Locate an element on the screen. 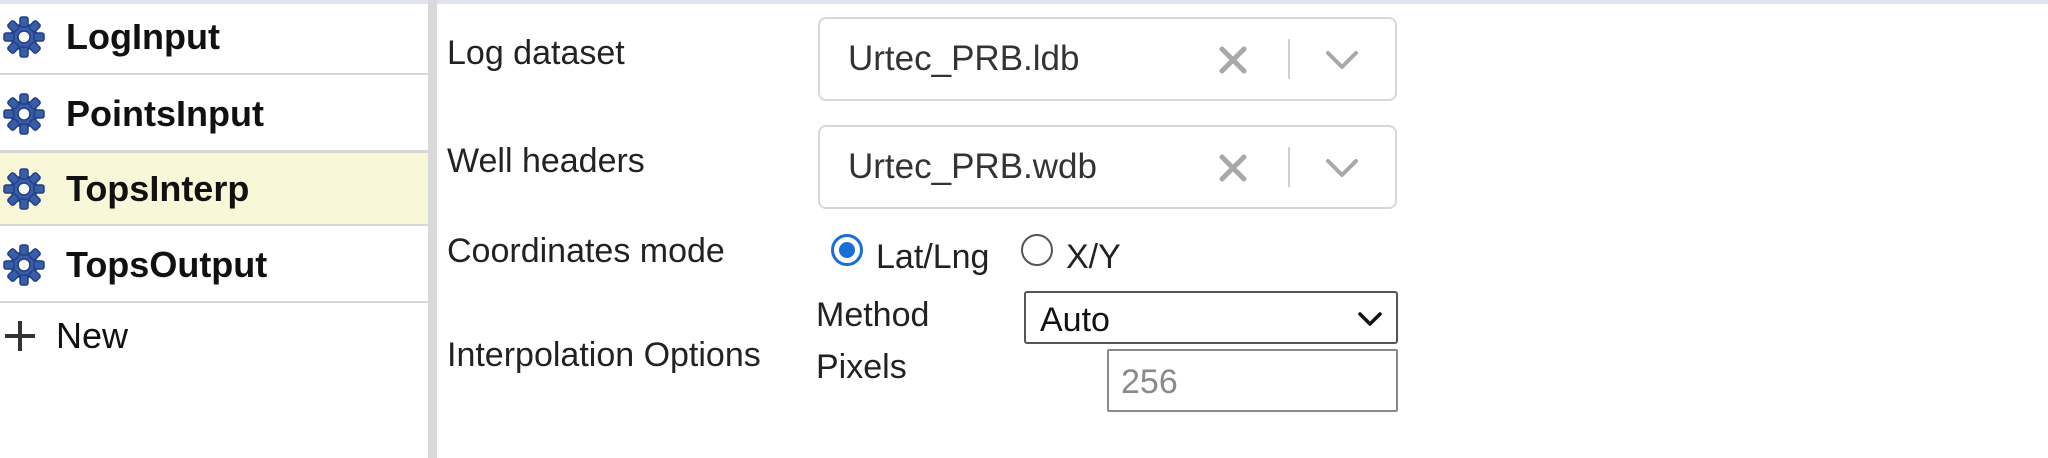 This screenshot has width=2048, height=458. sidebar-item-loginput: LogInput is located at coordinates (214, 37).